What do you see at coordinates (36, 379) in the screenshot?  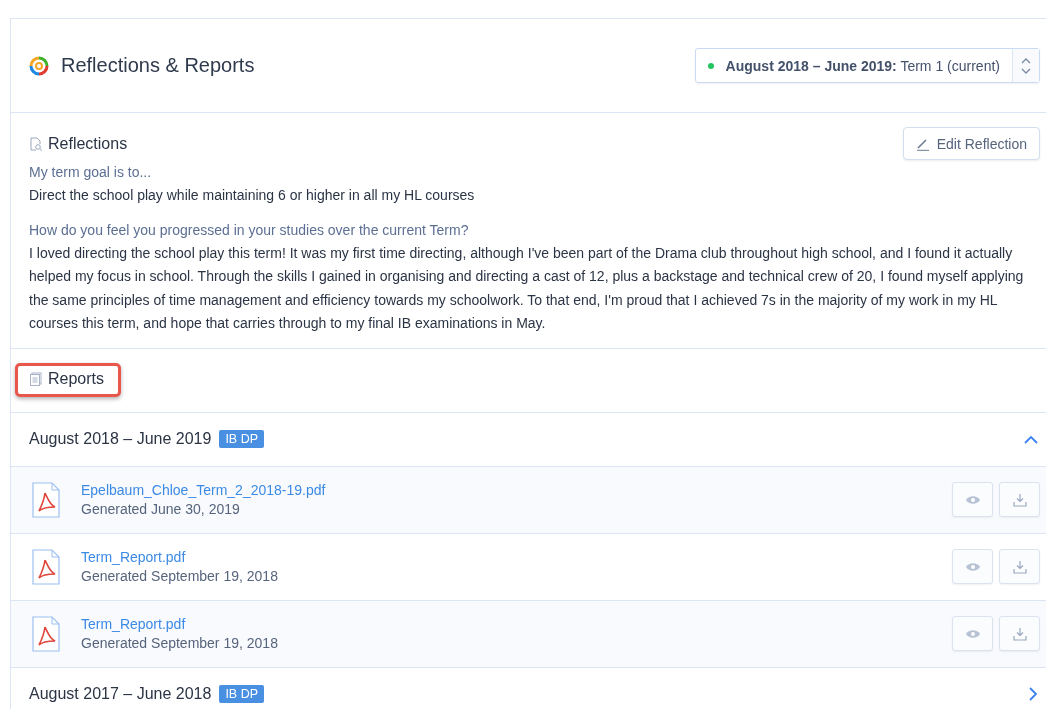 I see `document-icon` at bounding box center [36, 379].